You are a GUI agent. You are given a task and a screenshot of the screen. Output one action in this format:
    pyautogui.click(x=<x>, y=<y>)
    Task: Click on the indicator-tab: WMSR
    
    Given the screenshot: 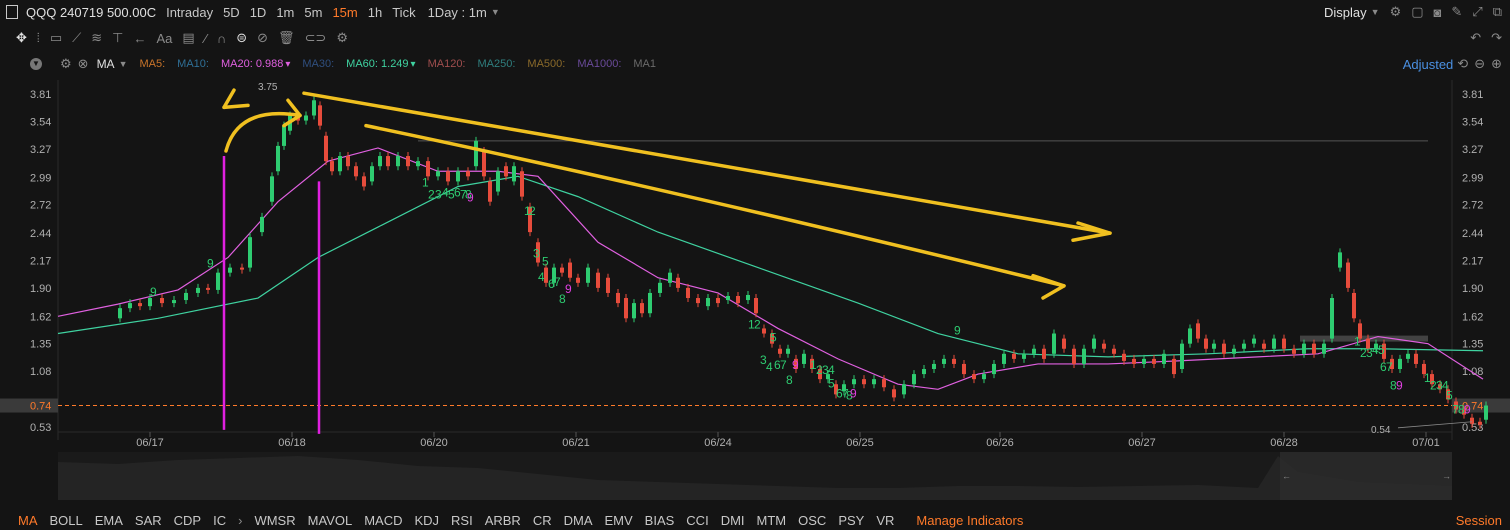 What is the action you would take?
    pyautogui.click(x=274, y=520)
    